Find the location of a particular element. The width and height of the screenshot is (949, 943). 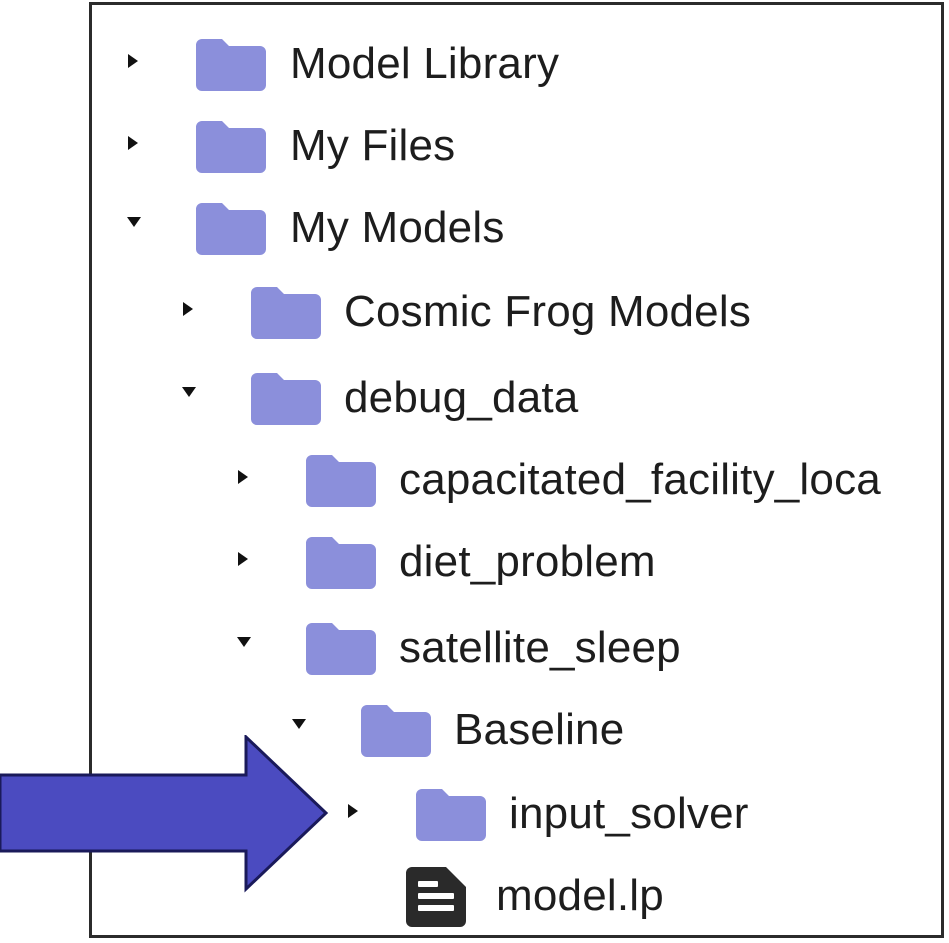

tree-item-model-library: Model Library is located at coordinates (516, 64).